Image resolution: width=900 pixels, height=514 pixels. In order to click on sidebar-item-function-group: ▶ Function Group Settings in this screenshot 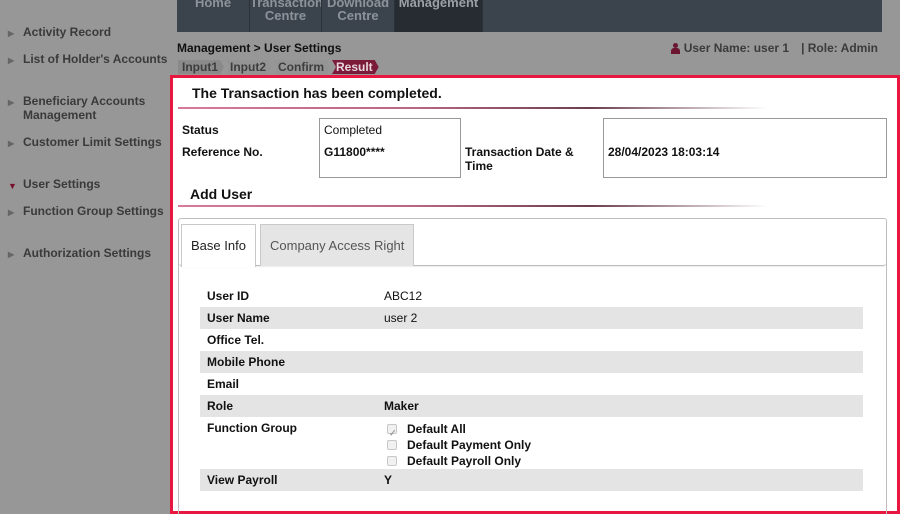, I will do `click(88, 212)`.